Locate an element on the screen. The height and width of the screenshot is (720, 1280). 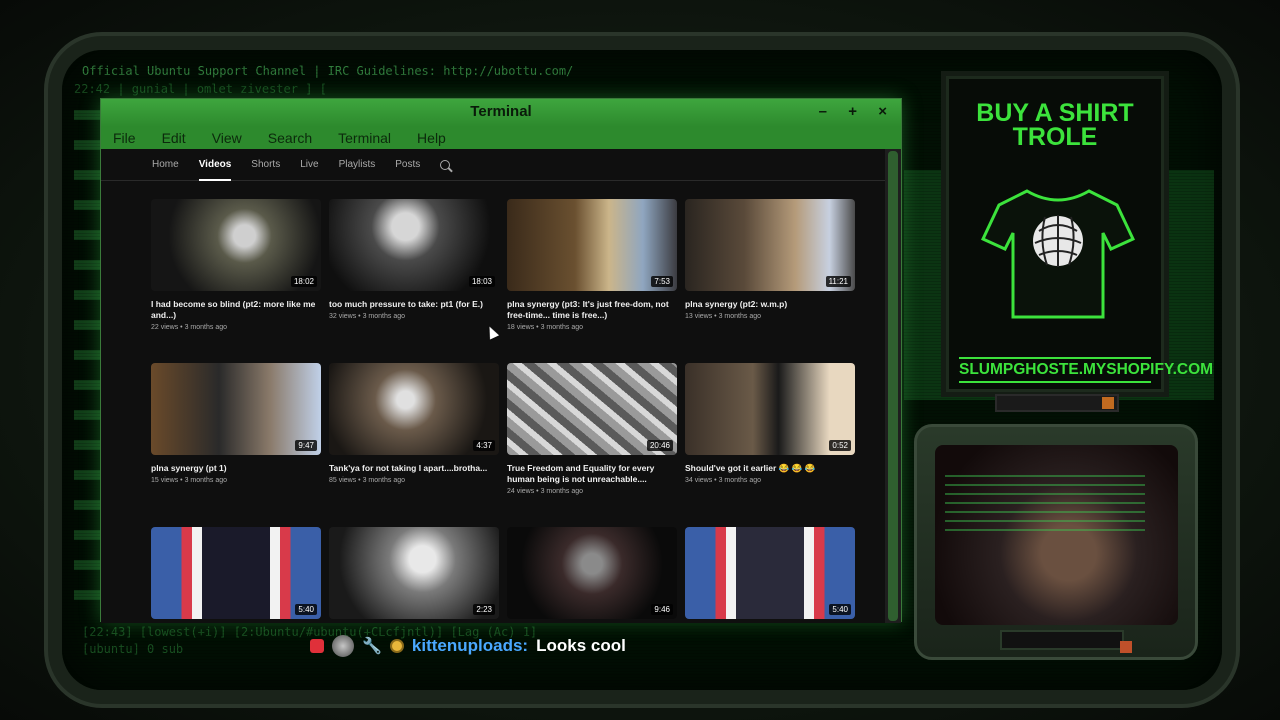
tab-home: Home is located at coordinates (165, 165).